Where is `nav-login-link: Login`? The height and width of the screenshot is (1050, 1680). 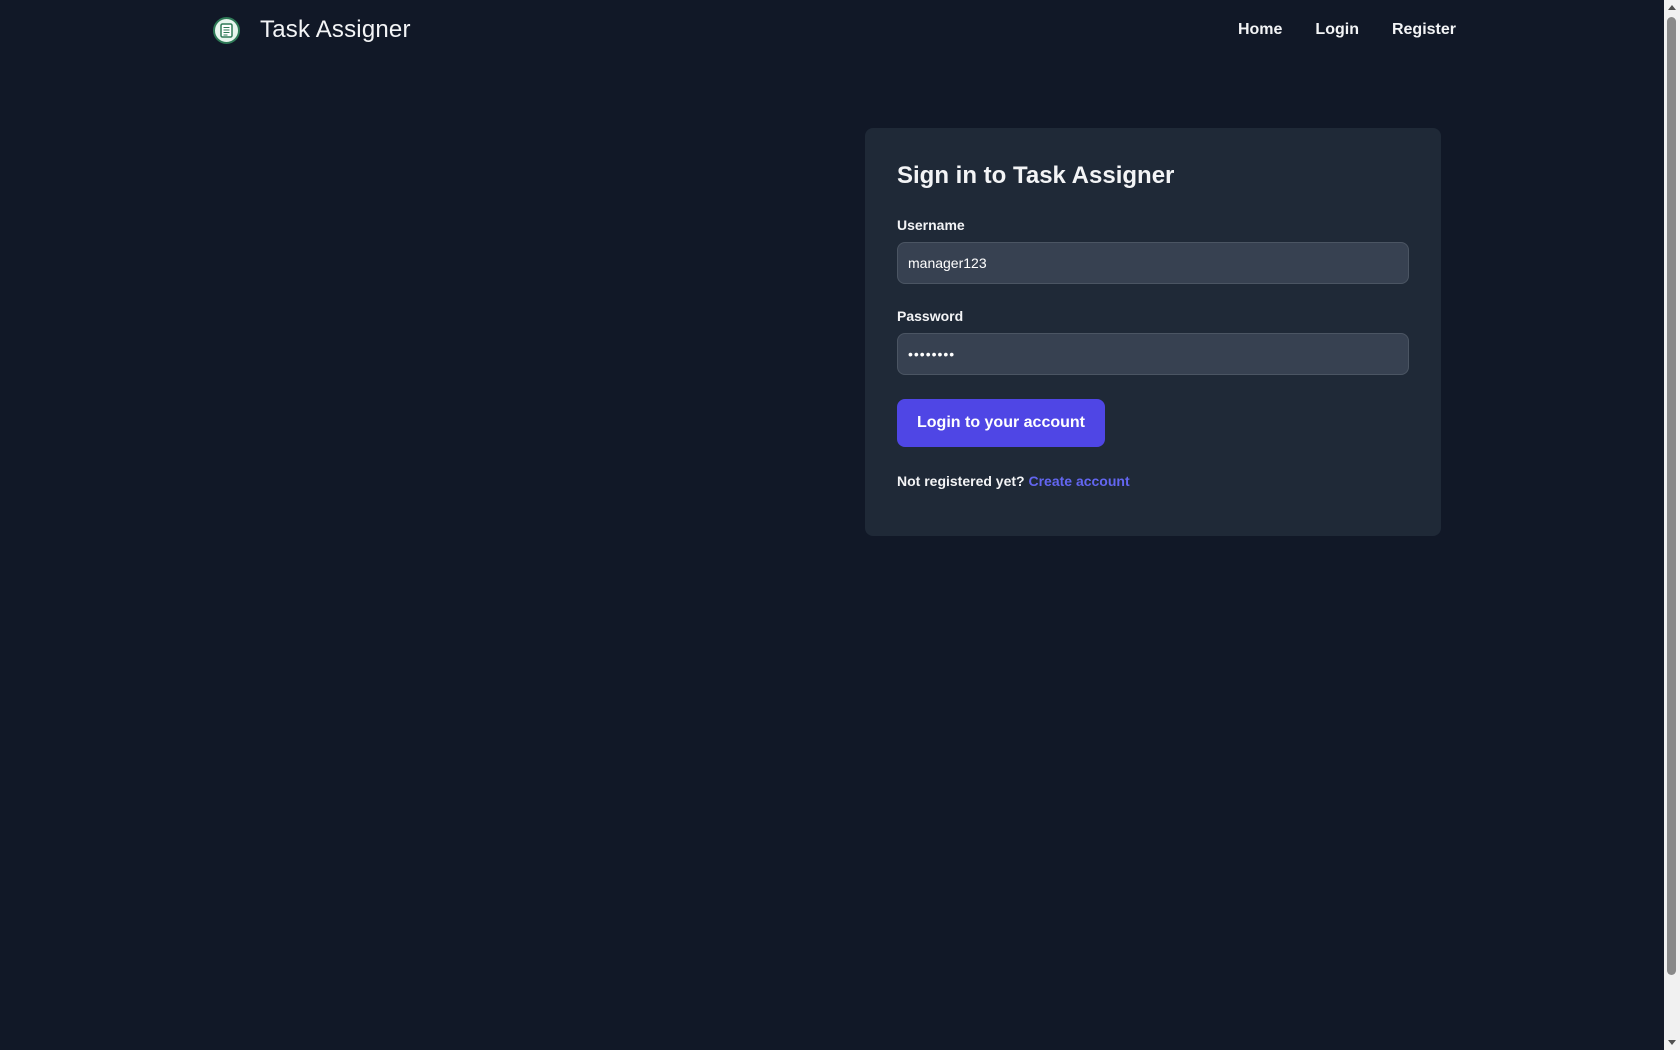 nav-login-link: Login is located at coordinates (1337, 30).